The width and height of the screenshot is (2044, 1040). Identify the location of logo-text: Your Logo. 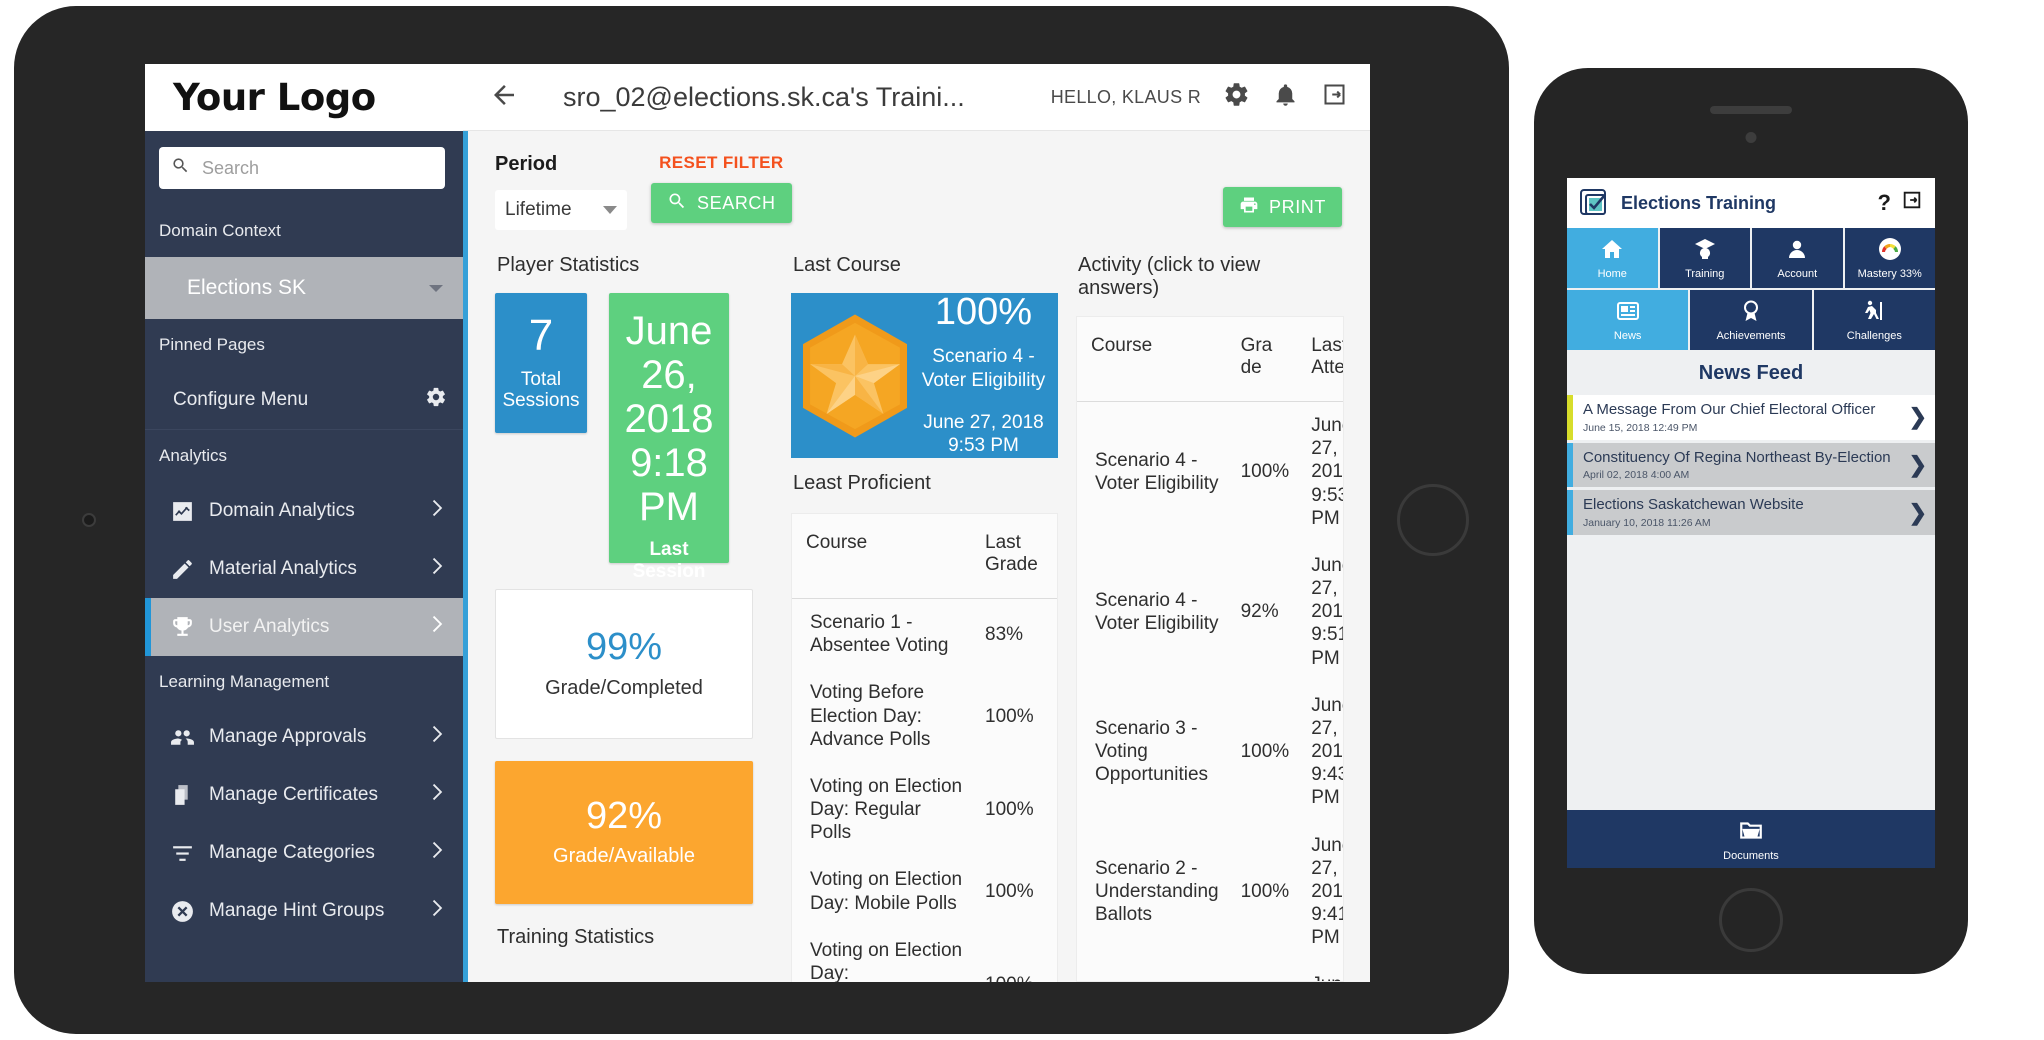
(274, 97).